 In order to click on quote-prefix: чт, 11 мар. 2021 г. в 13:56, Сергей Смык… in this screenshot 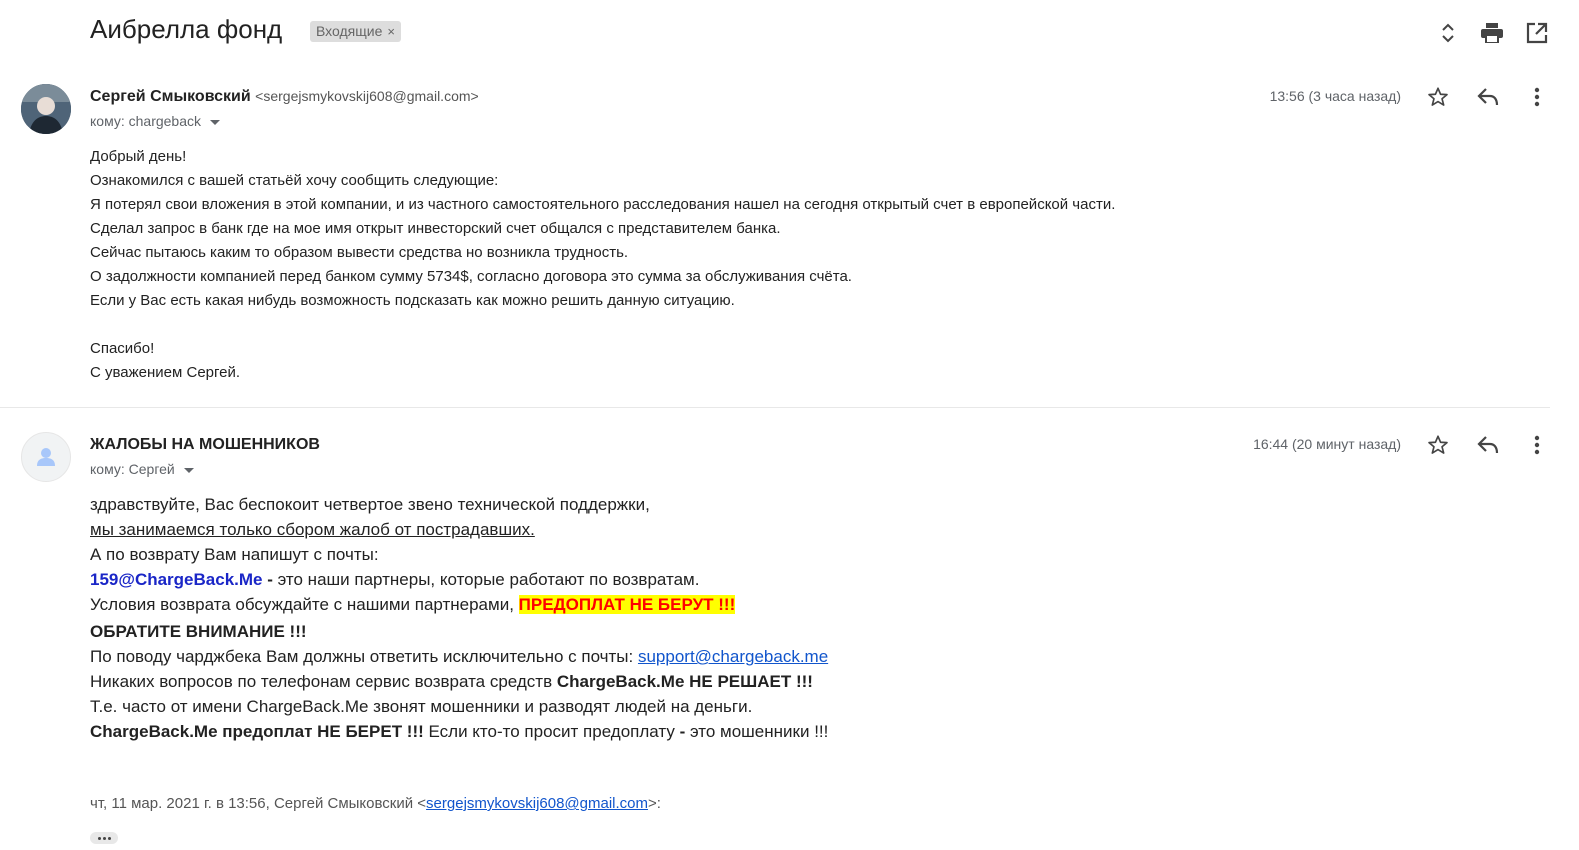, I will do `click(258, 803)`.